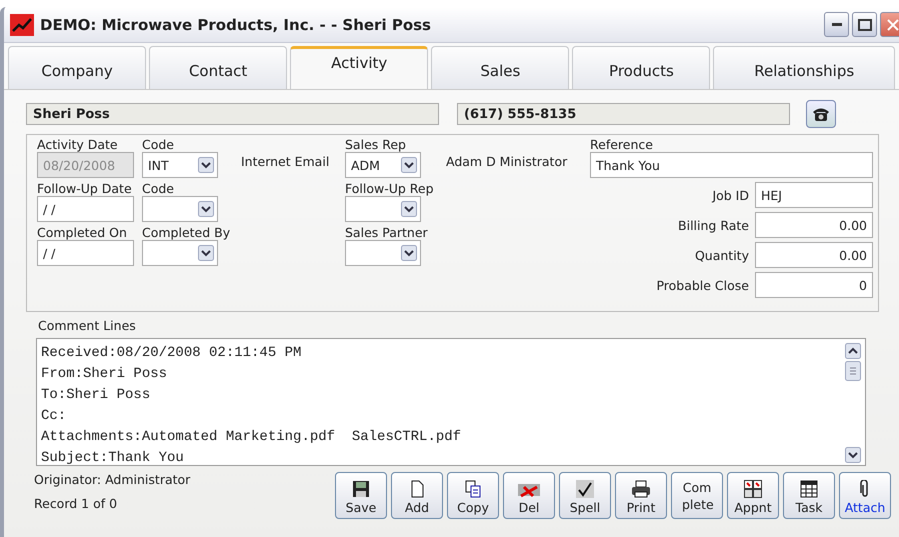  What do you see at coordinates (387, 232) in the screenshot?
I see `field-label: Sales Partner` at bounding box center [387, 232].